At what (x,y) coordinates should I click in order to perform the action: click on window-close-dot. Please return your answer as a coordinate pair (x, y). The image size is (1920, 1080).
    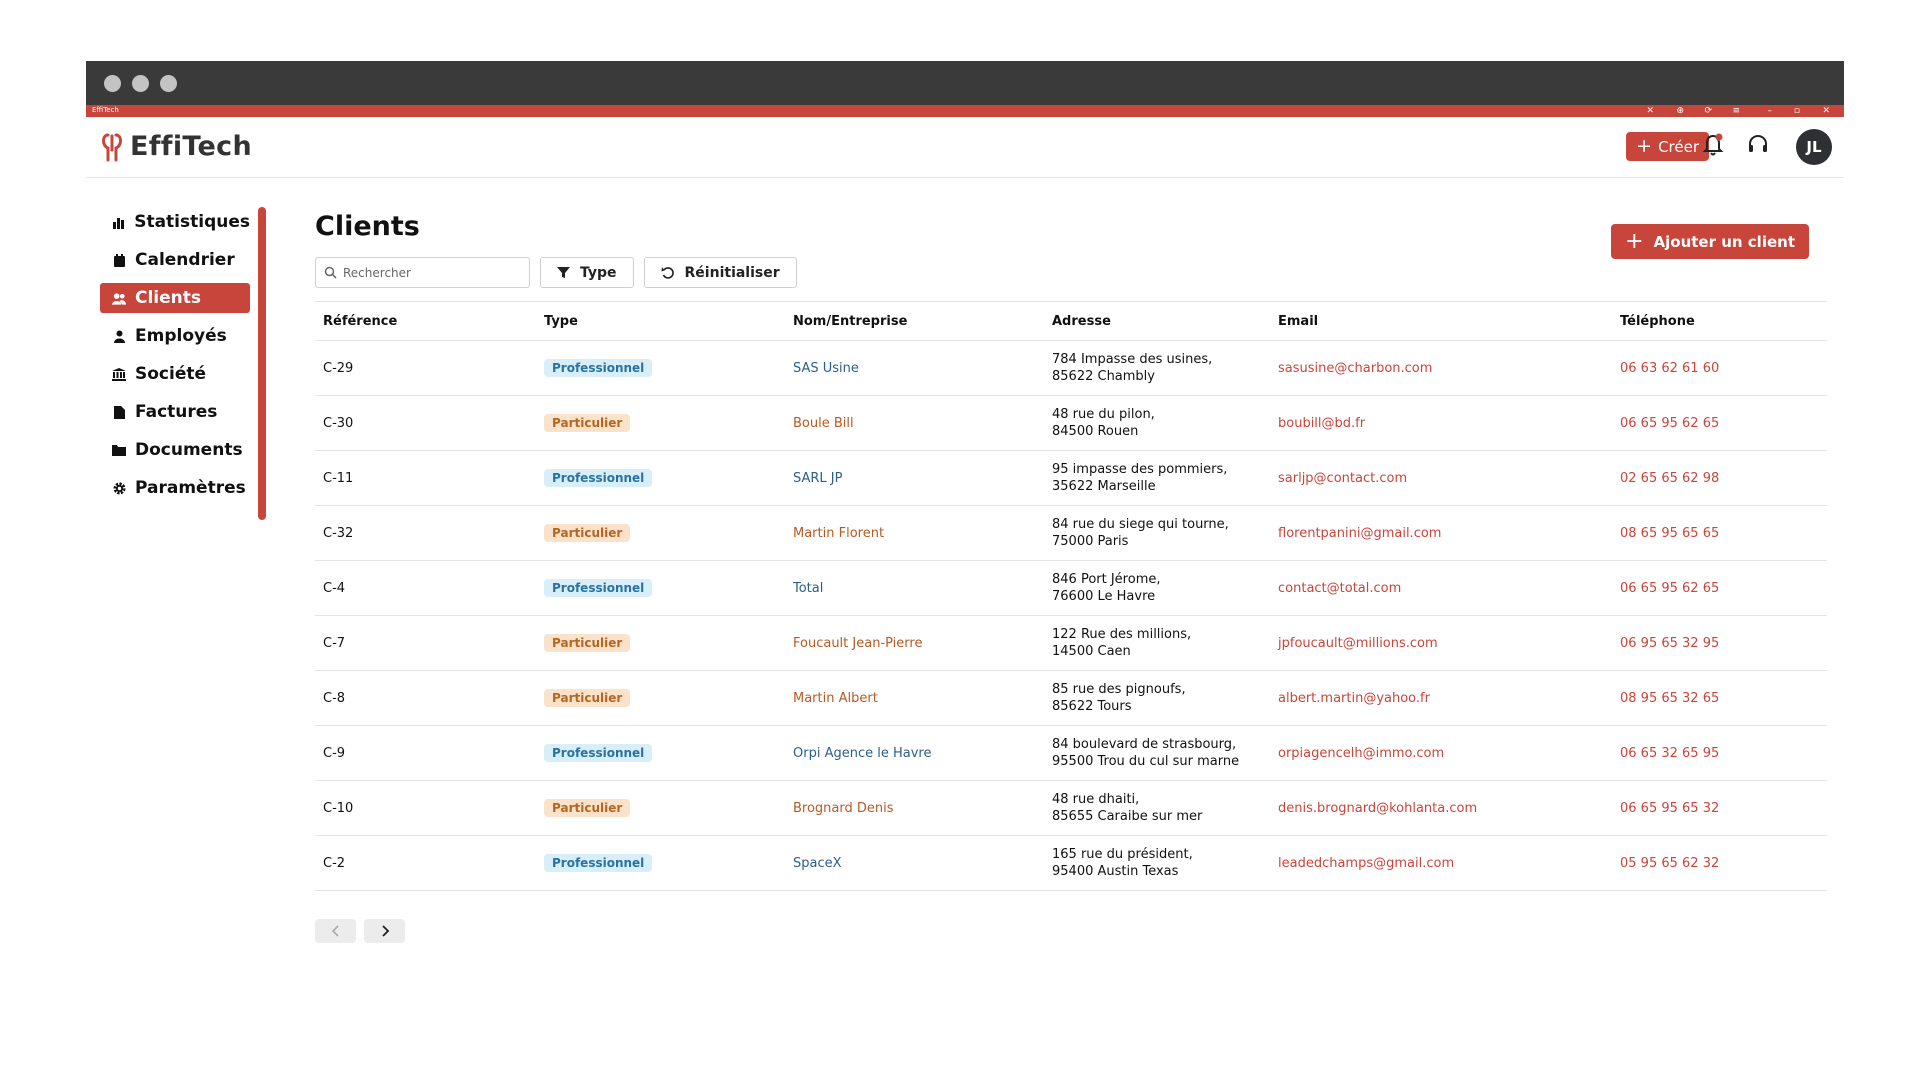
    Looking at the image, I should click on (112, 83).